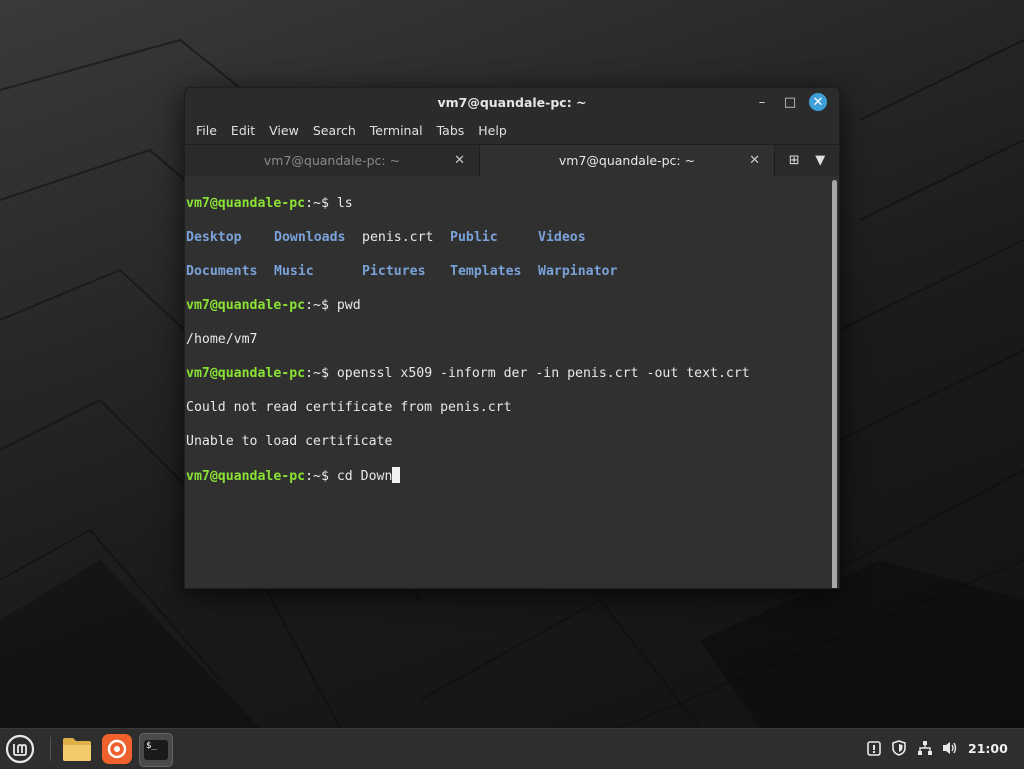 The height and width of the screenshot is (769, 1024). Describe the element at coordinates (578, 271) in the screenshot. I see `dir-entry: Warpinator` at that location.